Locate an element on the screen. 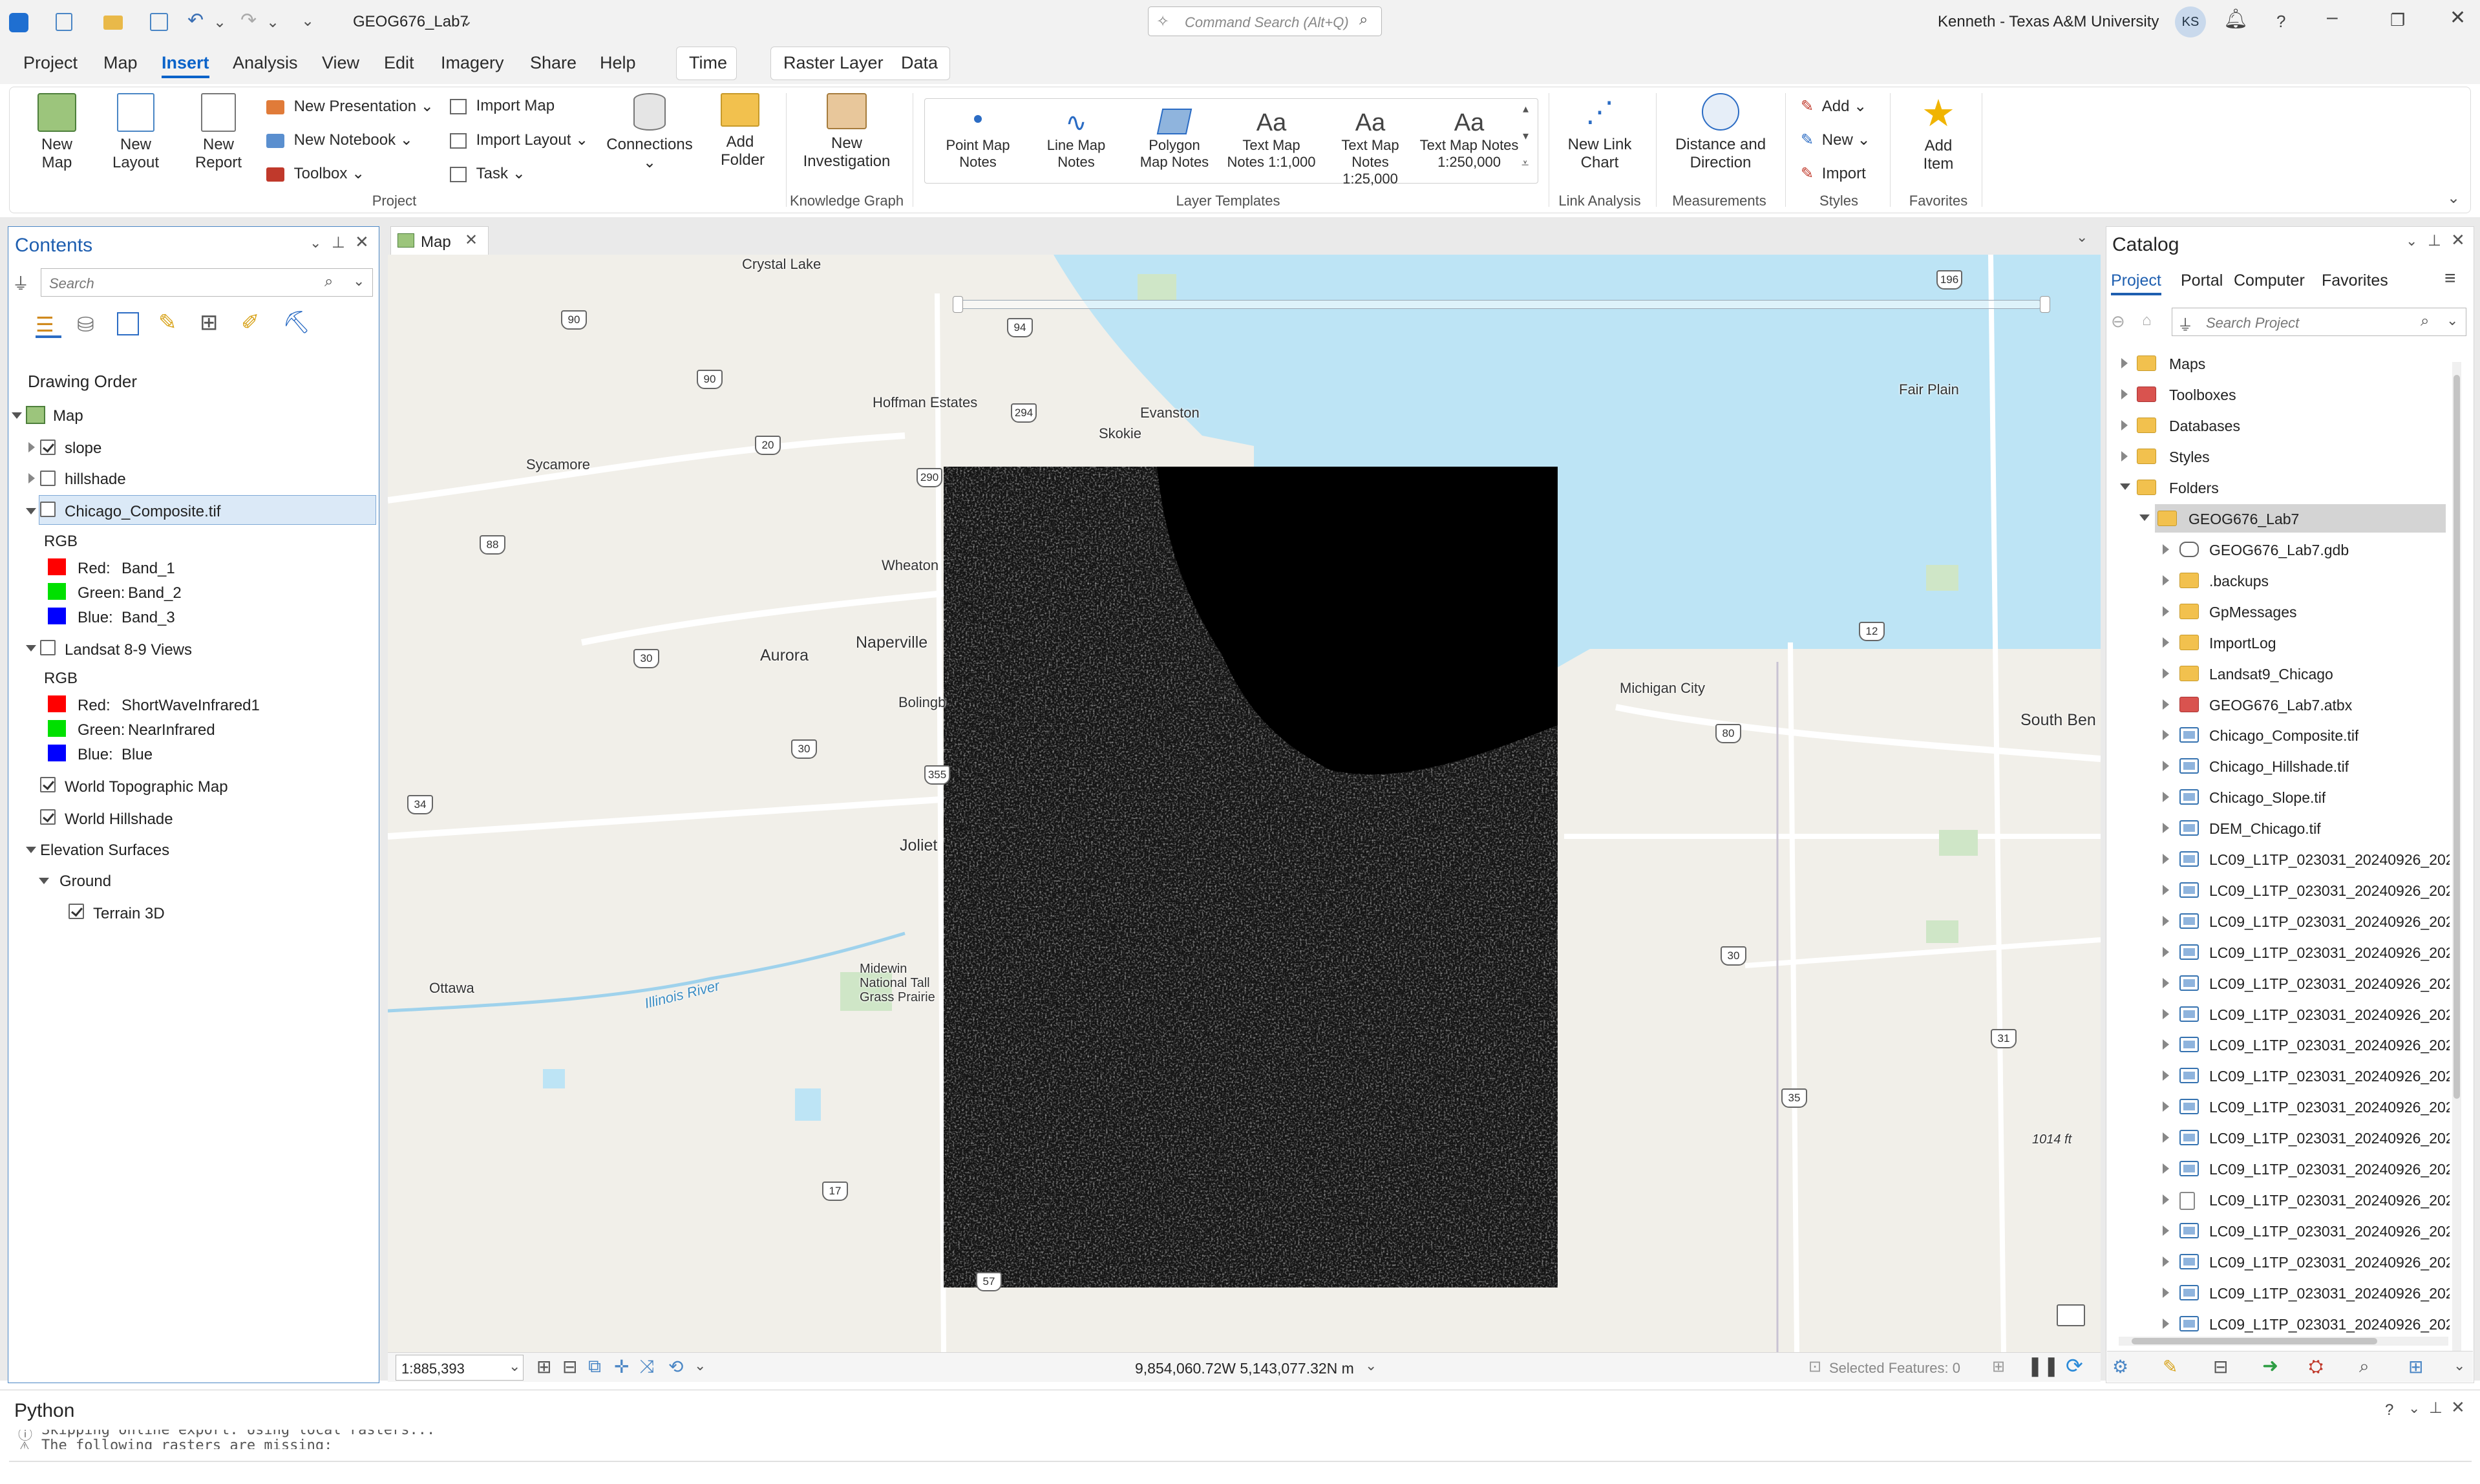 The image size is (2480, 1484). map-overview-icon is located at coordinates (2071, 1315).